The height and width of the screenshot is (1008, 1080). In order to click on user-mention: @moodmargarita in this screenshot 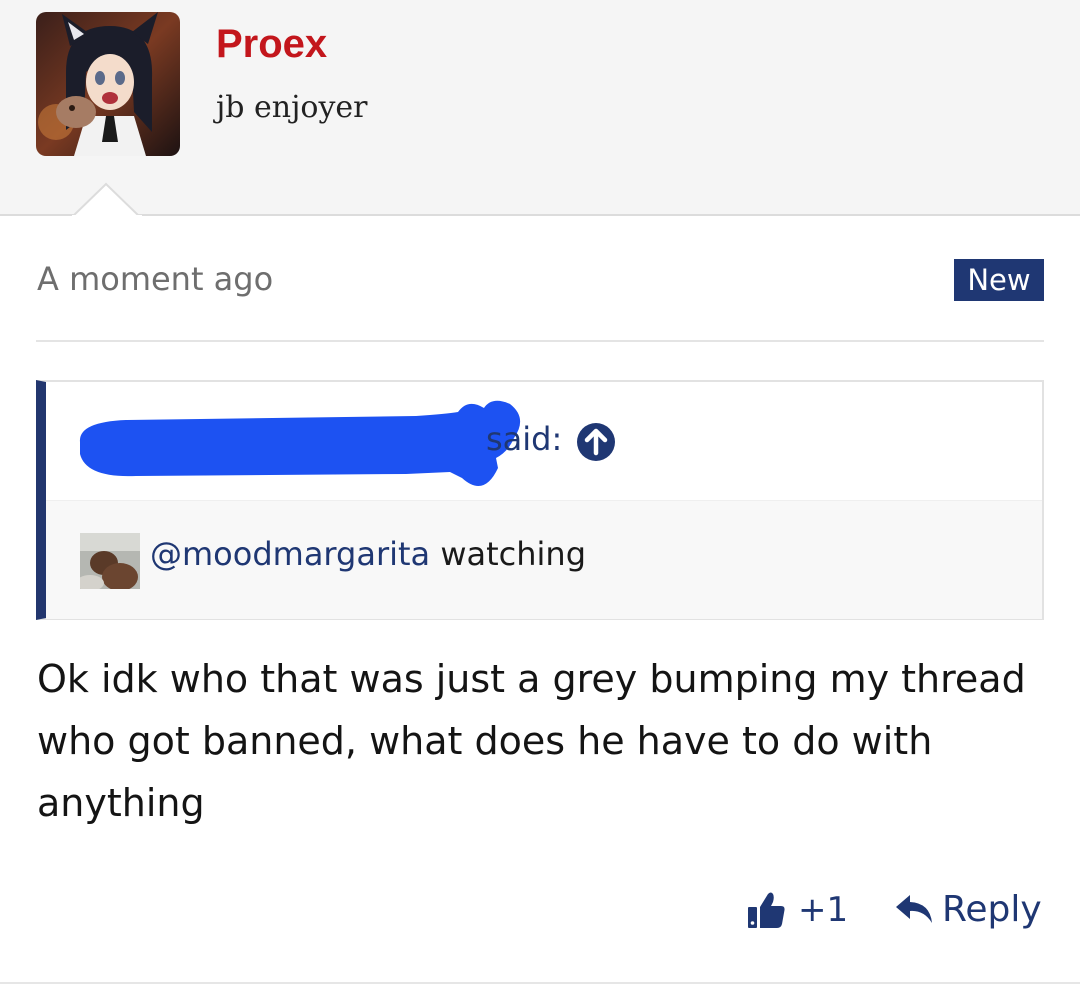, I will do `click(290, 554)`.